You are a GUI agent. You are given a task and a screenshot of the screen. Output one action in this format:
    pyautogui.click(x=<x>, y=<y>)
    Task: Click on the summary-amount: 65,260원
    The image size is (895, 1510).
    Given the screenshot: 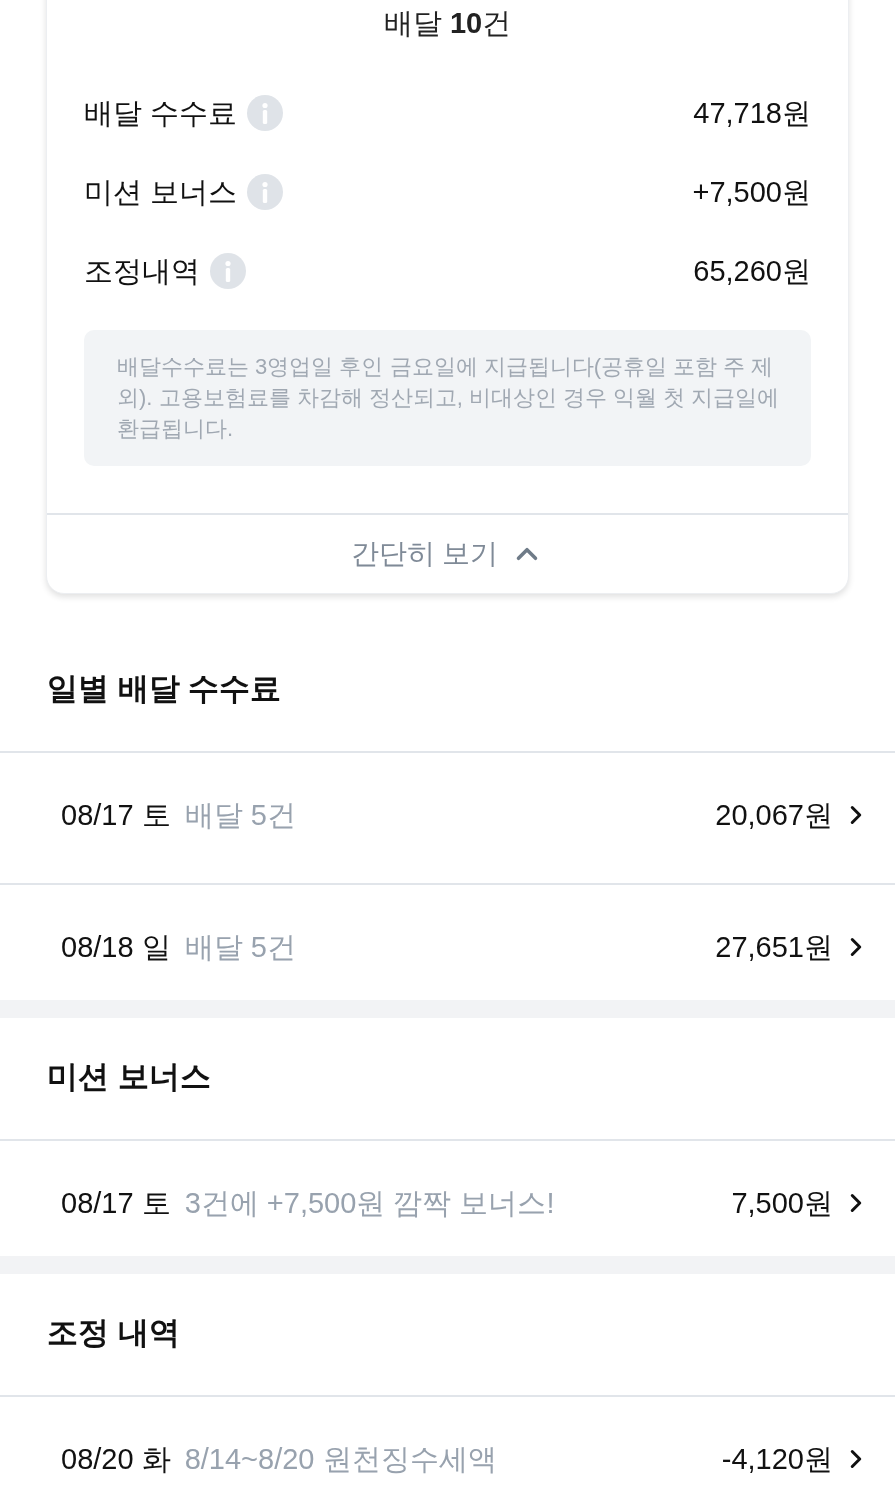 What is the action you would take?
    pyautogui.click(x=752, y=271)
    